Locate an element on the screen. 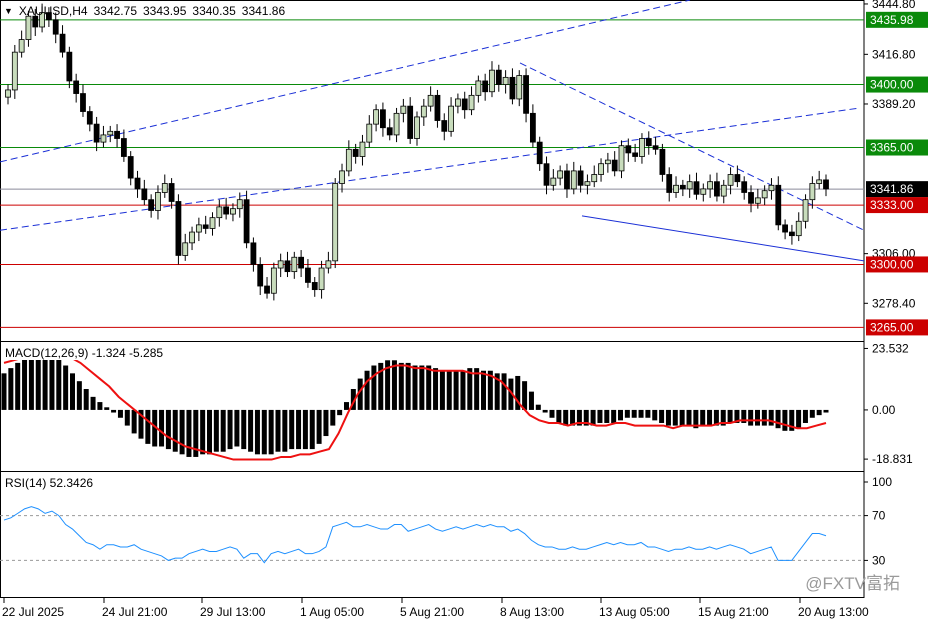  price-tick-label: 3416.80 is located at coordinates (894, 54).